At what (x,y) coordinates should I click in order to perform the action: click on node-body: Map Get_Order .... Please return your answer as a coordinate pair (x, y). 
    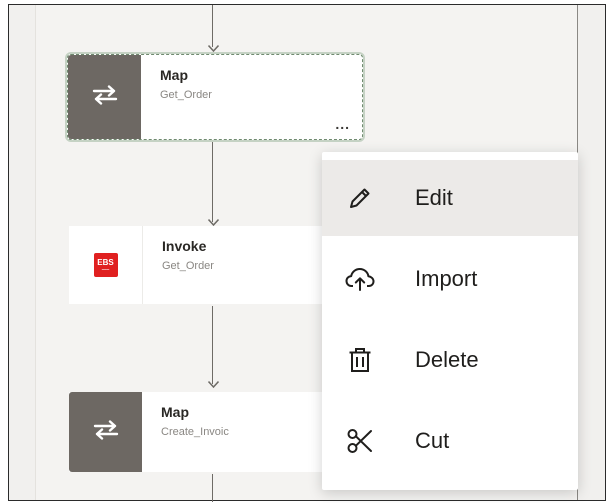
    Looking at the image, I should click on (251, 97).